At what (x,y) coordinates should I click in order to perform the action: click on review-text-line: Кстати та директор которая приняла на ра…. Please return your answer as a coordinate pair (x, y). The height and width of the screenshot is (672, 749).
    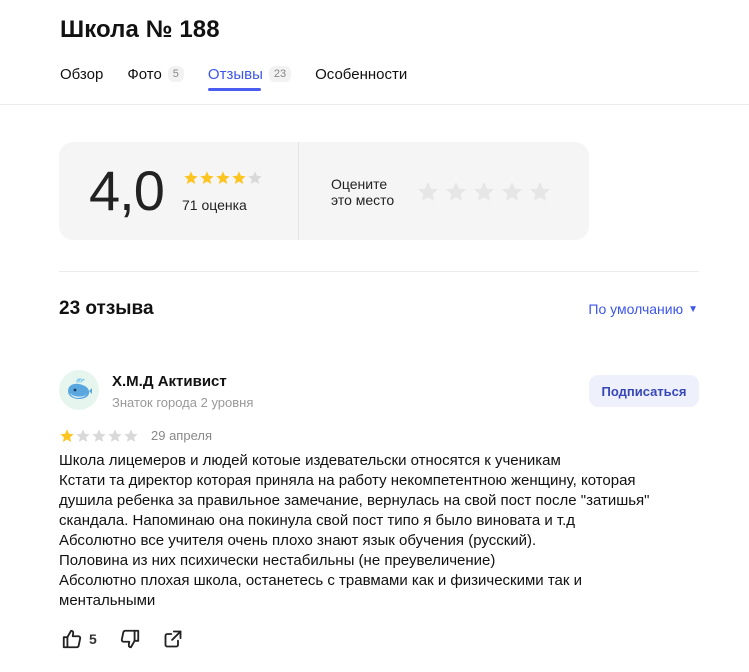
    Looking at the image, I should click on (347, 480).